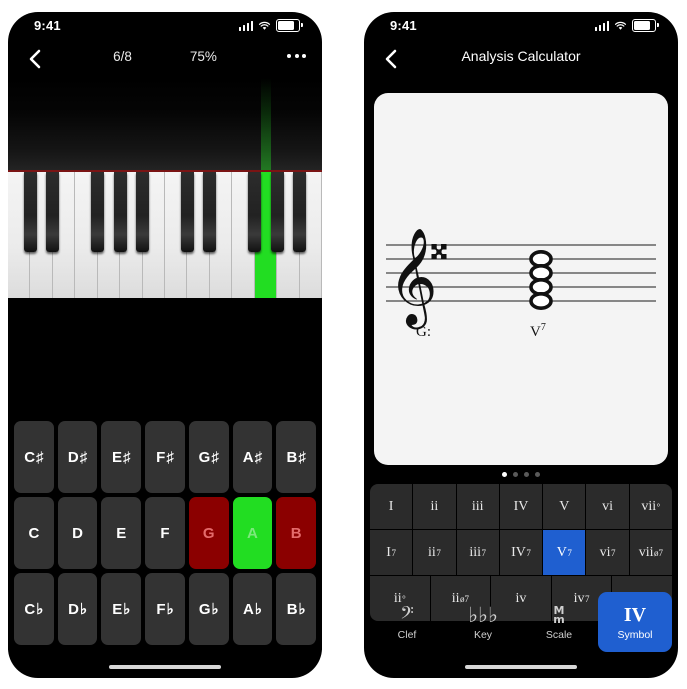 The image size is (687, 689). I want to click on nav-bar-right: Analysis Calculator, so click(521, 60).